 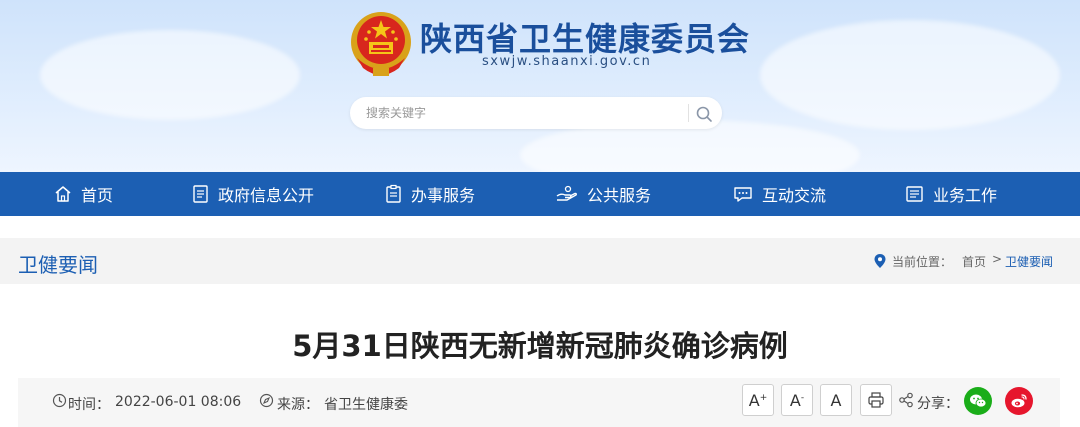 What do you see at coordinates (567, 61) in the screenshot?
I see `site-domain: sxwjw.shaanxi.gov.cn` at bounding box center [567, 61].